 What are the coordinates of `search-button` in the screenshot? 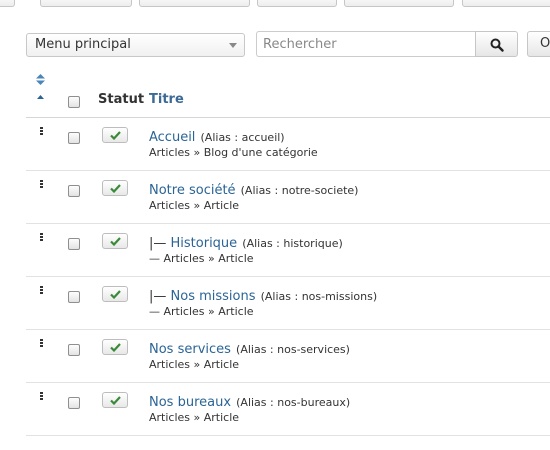 It's located at (496, 44).